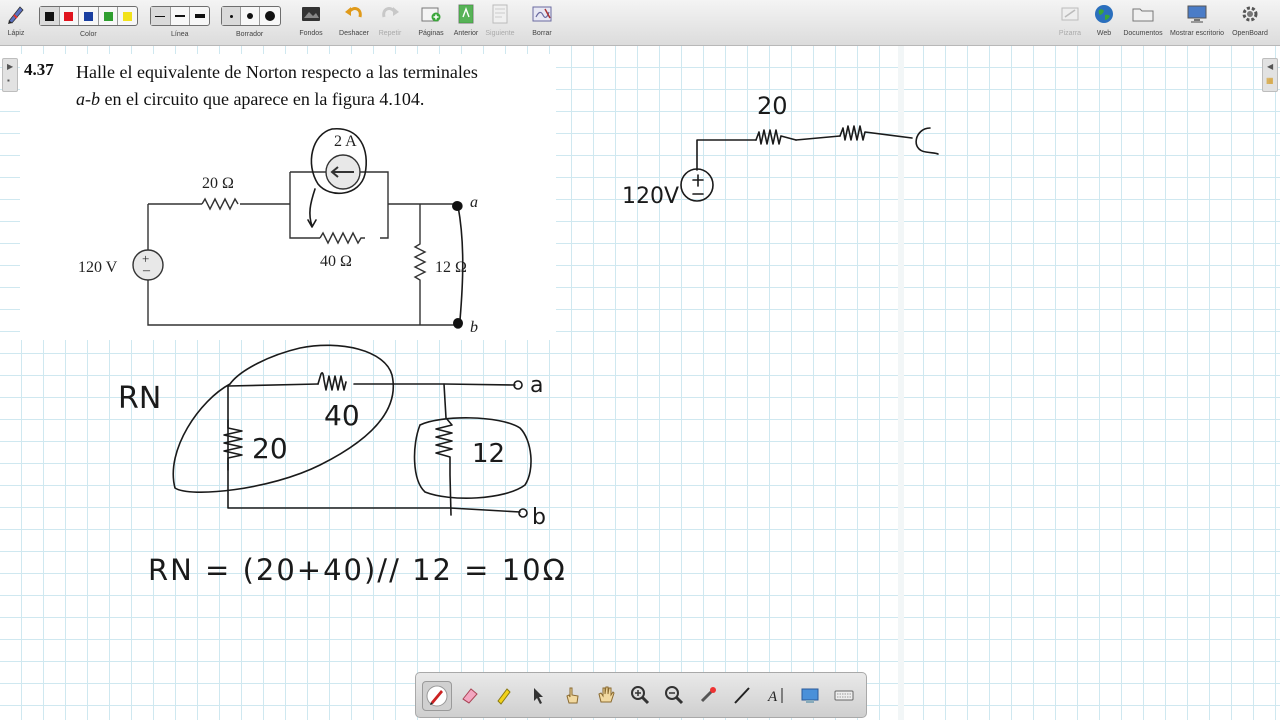  I want to click on dock-keyboard-button, so click(844, 695).